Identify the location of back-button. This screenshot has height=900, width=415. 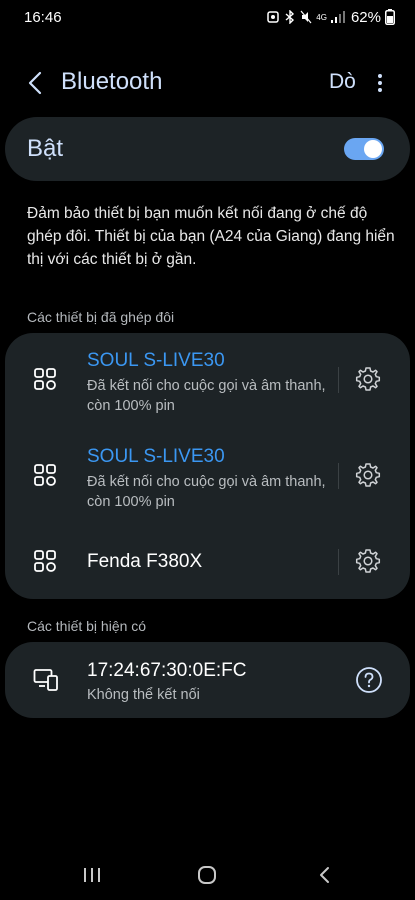
(35, 83).